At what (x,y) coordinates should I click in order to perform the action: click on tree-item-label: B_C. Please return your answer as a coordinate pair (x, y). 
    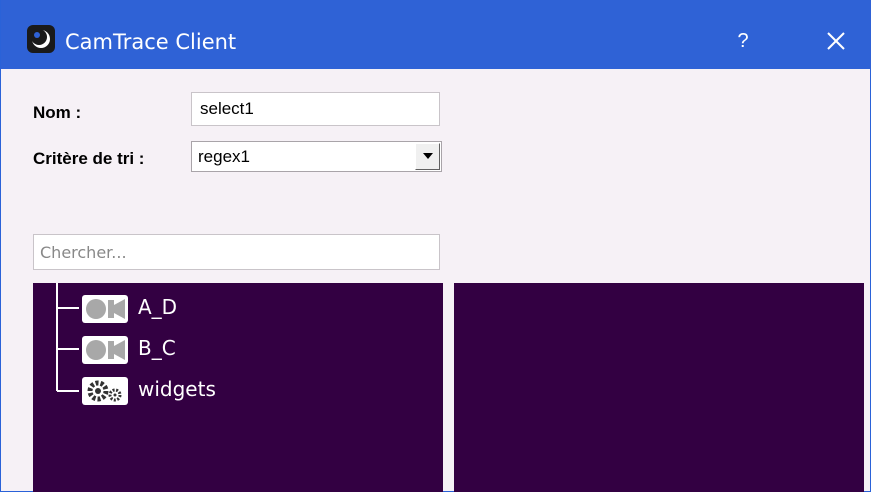
    Looking at the image, I should click on (157, 348).